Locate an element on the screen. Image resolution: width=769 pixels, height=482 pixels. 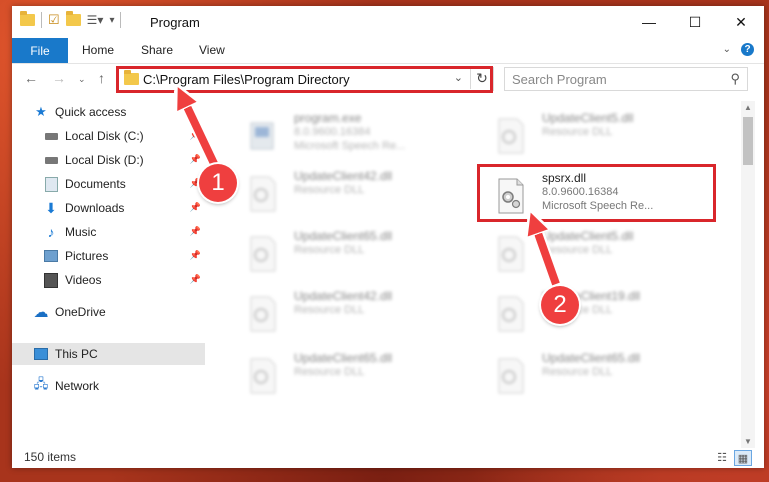
sidebar-item-label: Local Disk (C:) is located at coordinates (104, 136).